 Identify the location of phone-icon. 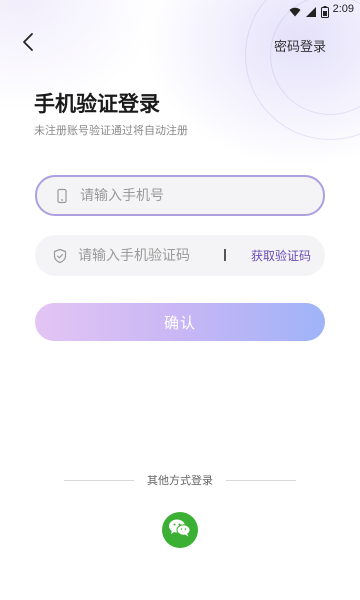
(62, 196).